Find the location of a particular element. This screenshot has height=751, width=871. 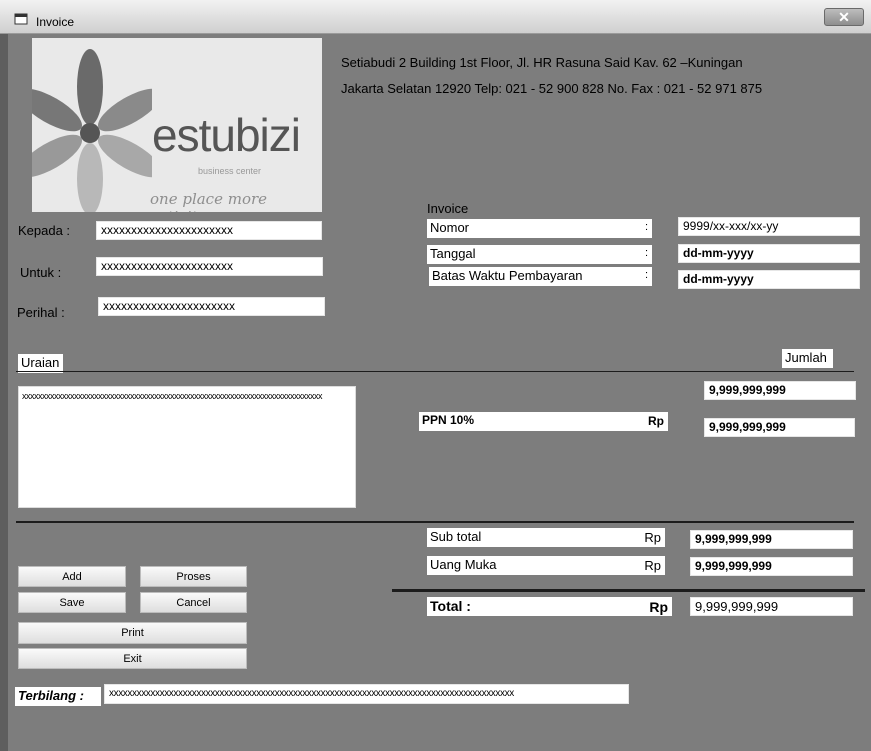

jumlah-header: Jumlah is located at coordinates (807, 358).